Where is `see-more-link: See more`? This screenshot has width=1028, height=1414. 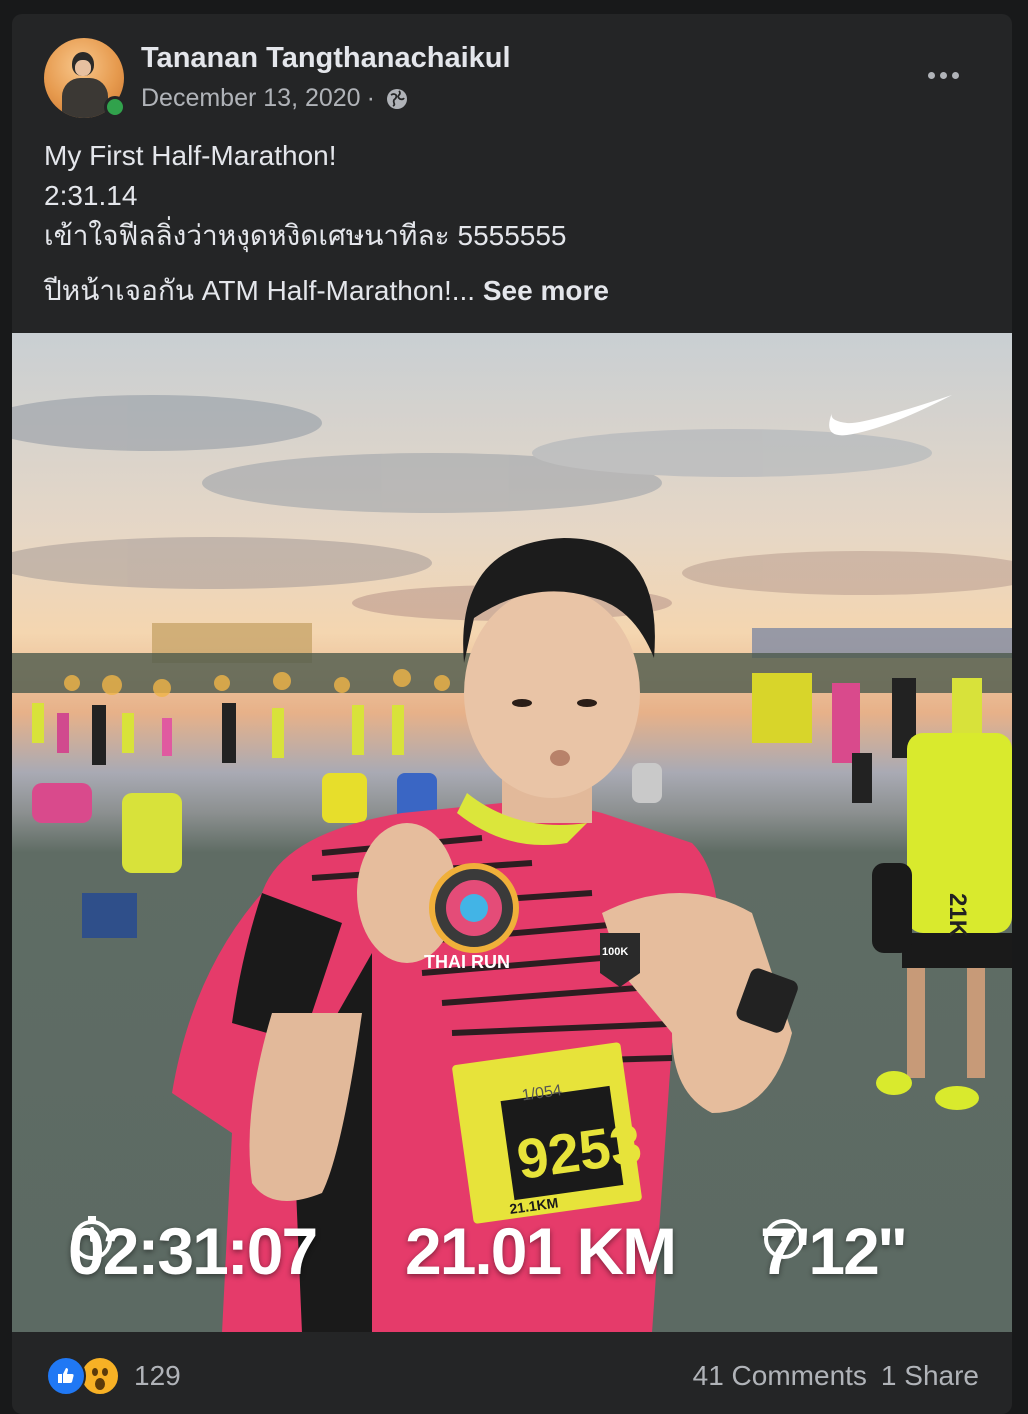 see-more-link: See more is located at coordinates (546, 290).